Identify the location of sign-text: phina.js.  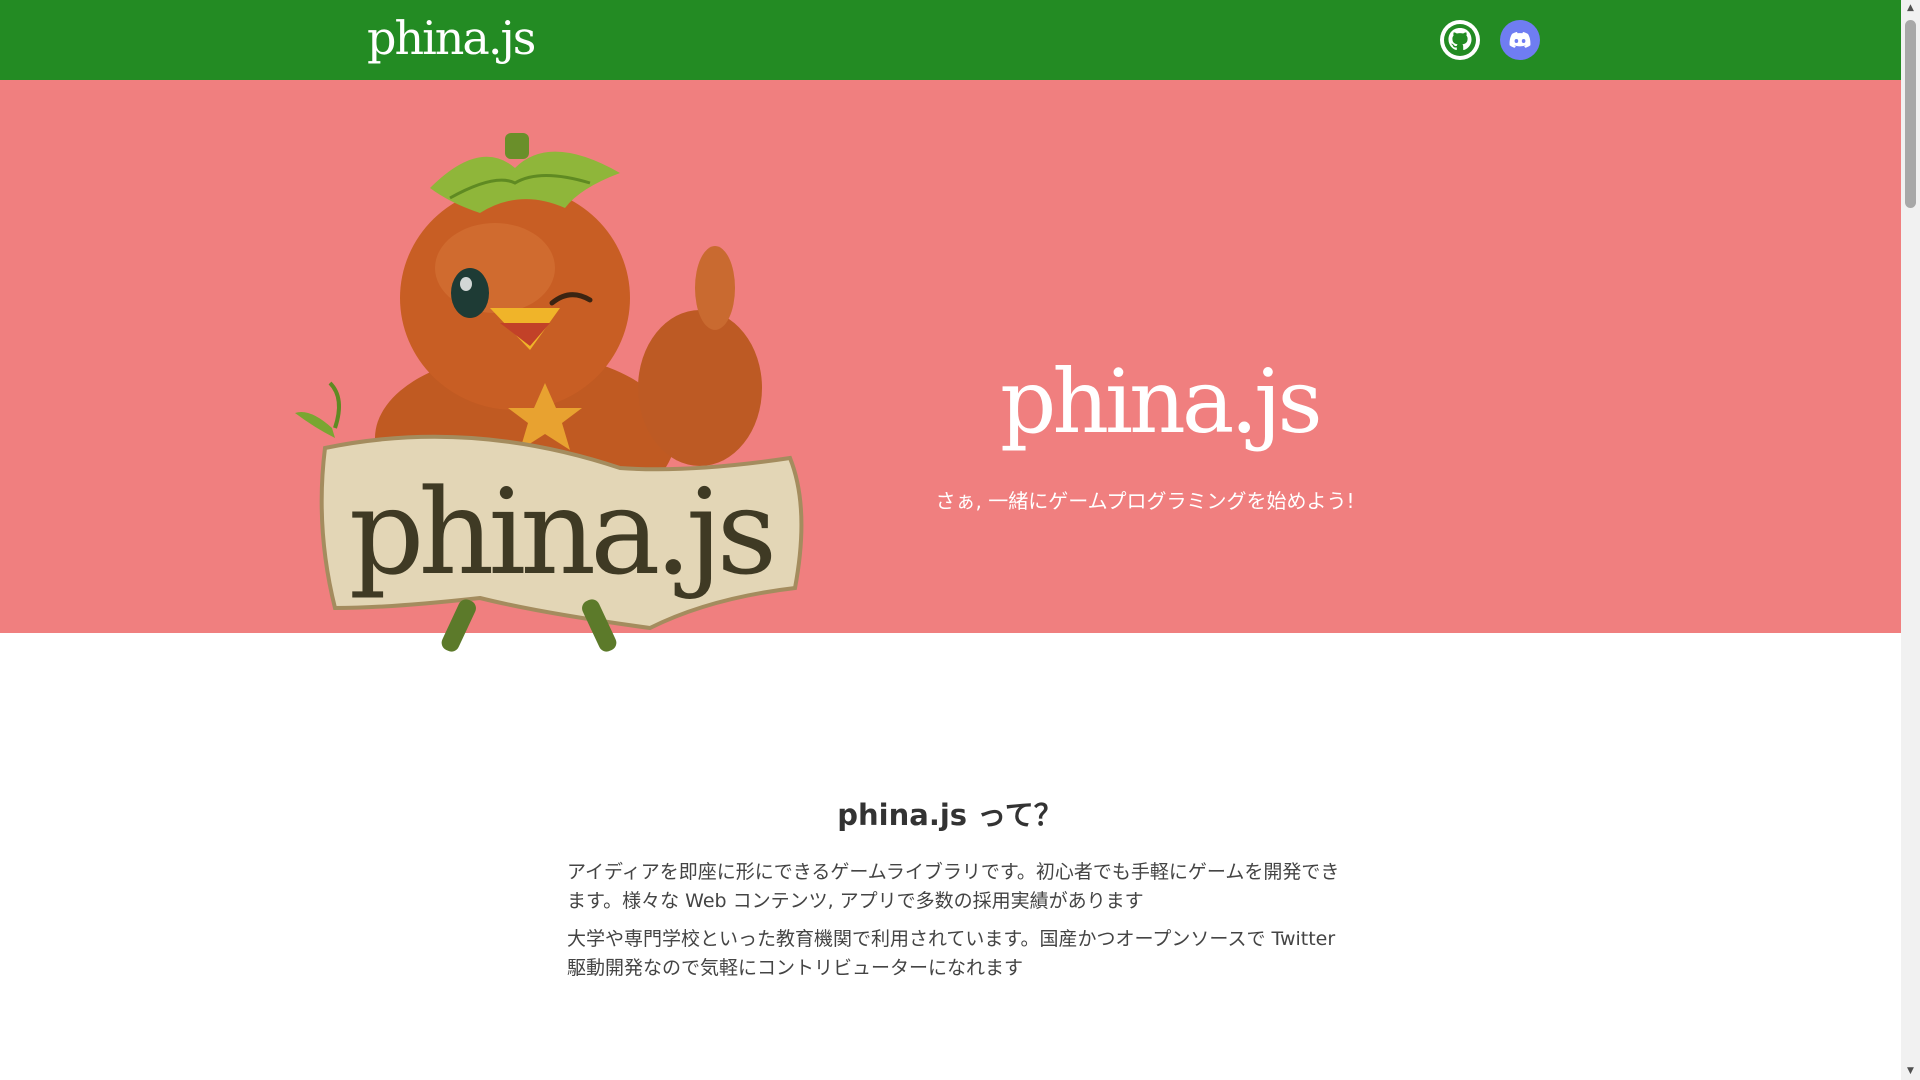
(560, 532).